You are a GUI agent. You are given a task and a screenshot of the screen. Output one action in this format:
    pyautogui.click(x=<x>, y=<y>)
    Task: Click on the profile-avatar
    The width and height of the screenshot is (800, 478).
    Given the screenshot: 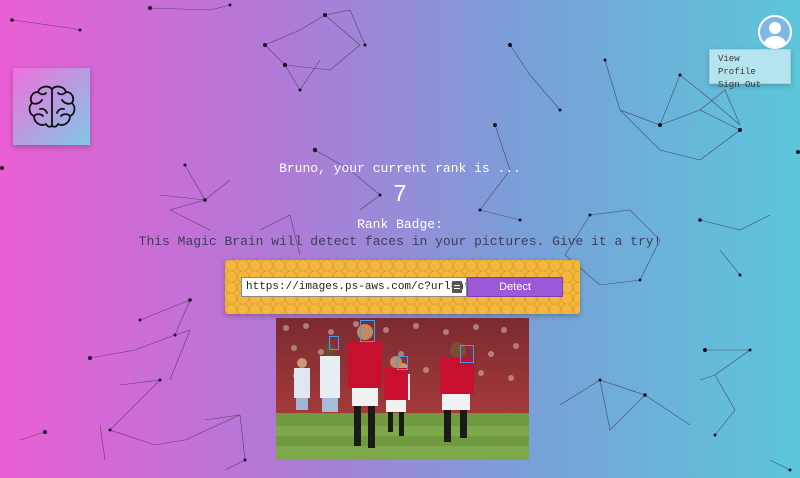 What is the action you would take?
    pyautogui.click(x=775, y=32)
    